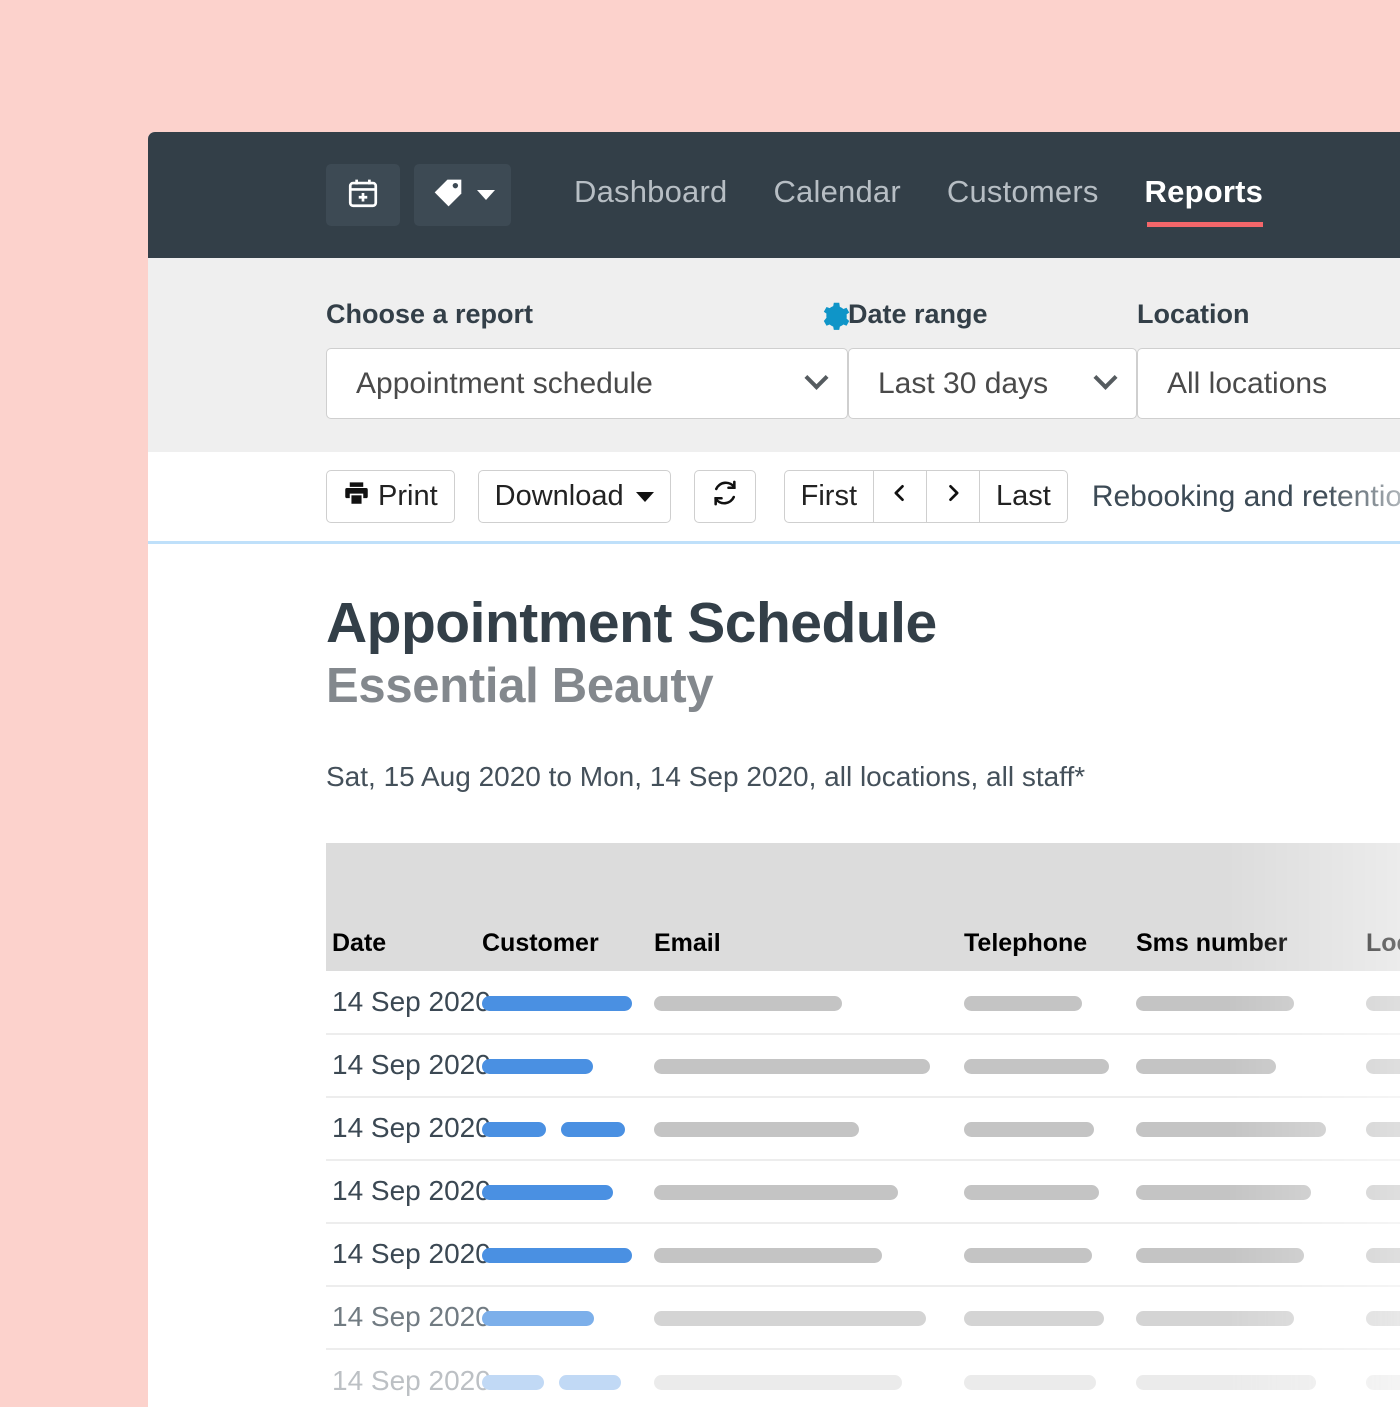 This screenshot has width=1400, height=1407. What do you see at coordinates (408, 496) in the screenshot?
I see `print-label: Print` at bounding box center [408, 496].